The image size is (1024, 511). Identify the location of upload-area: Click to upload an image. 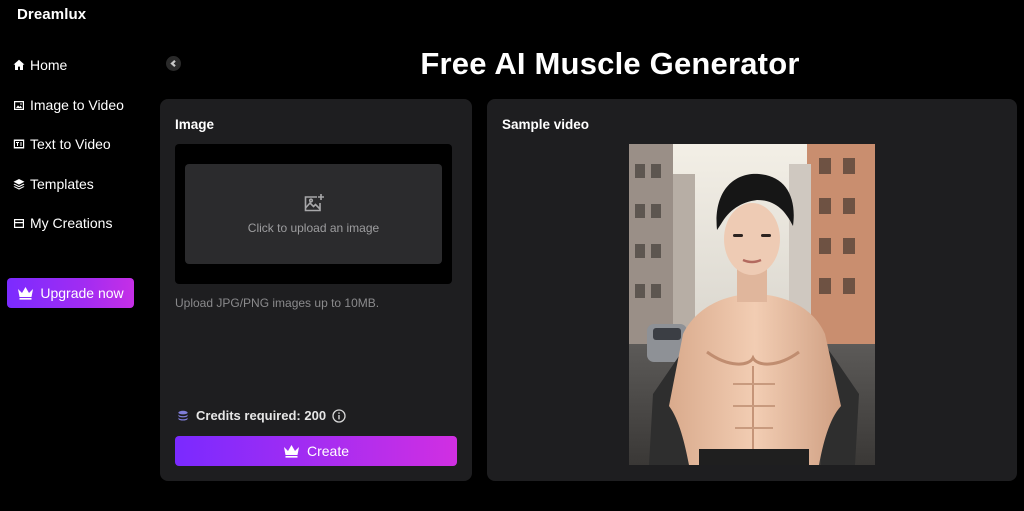
(313, 214).